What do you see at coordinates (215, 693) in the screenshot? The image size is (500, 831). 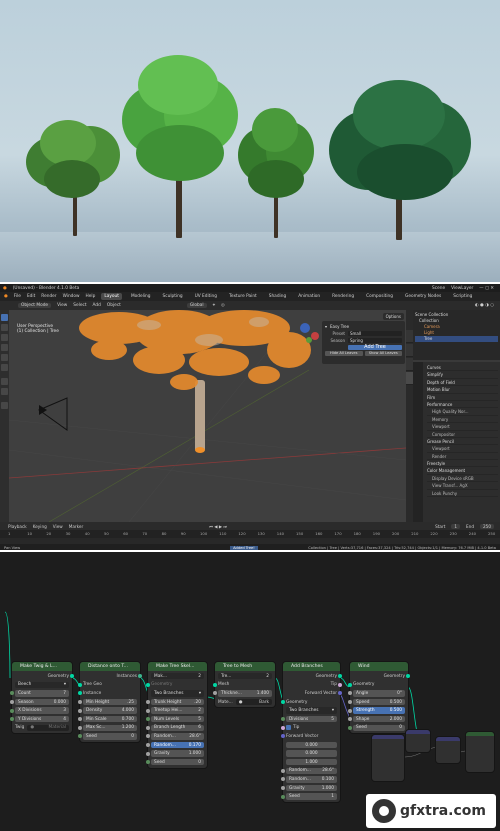 I see `n4-thickness-socket` at bounding box center [215, 693].